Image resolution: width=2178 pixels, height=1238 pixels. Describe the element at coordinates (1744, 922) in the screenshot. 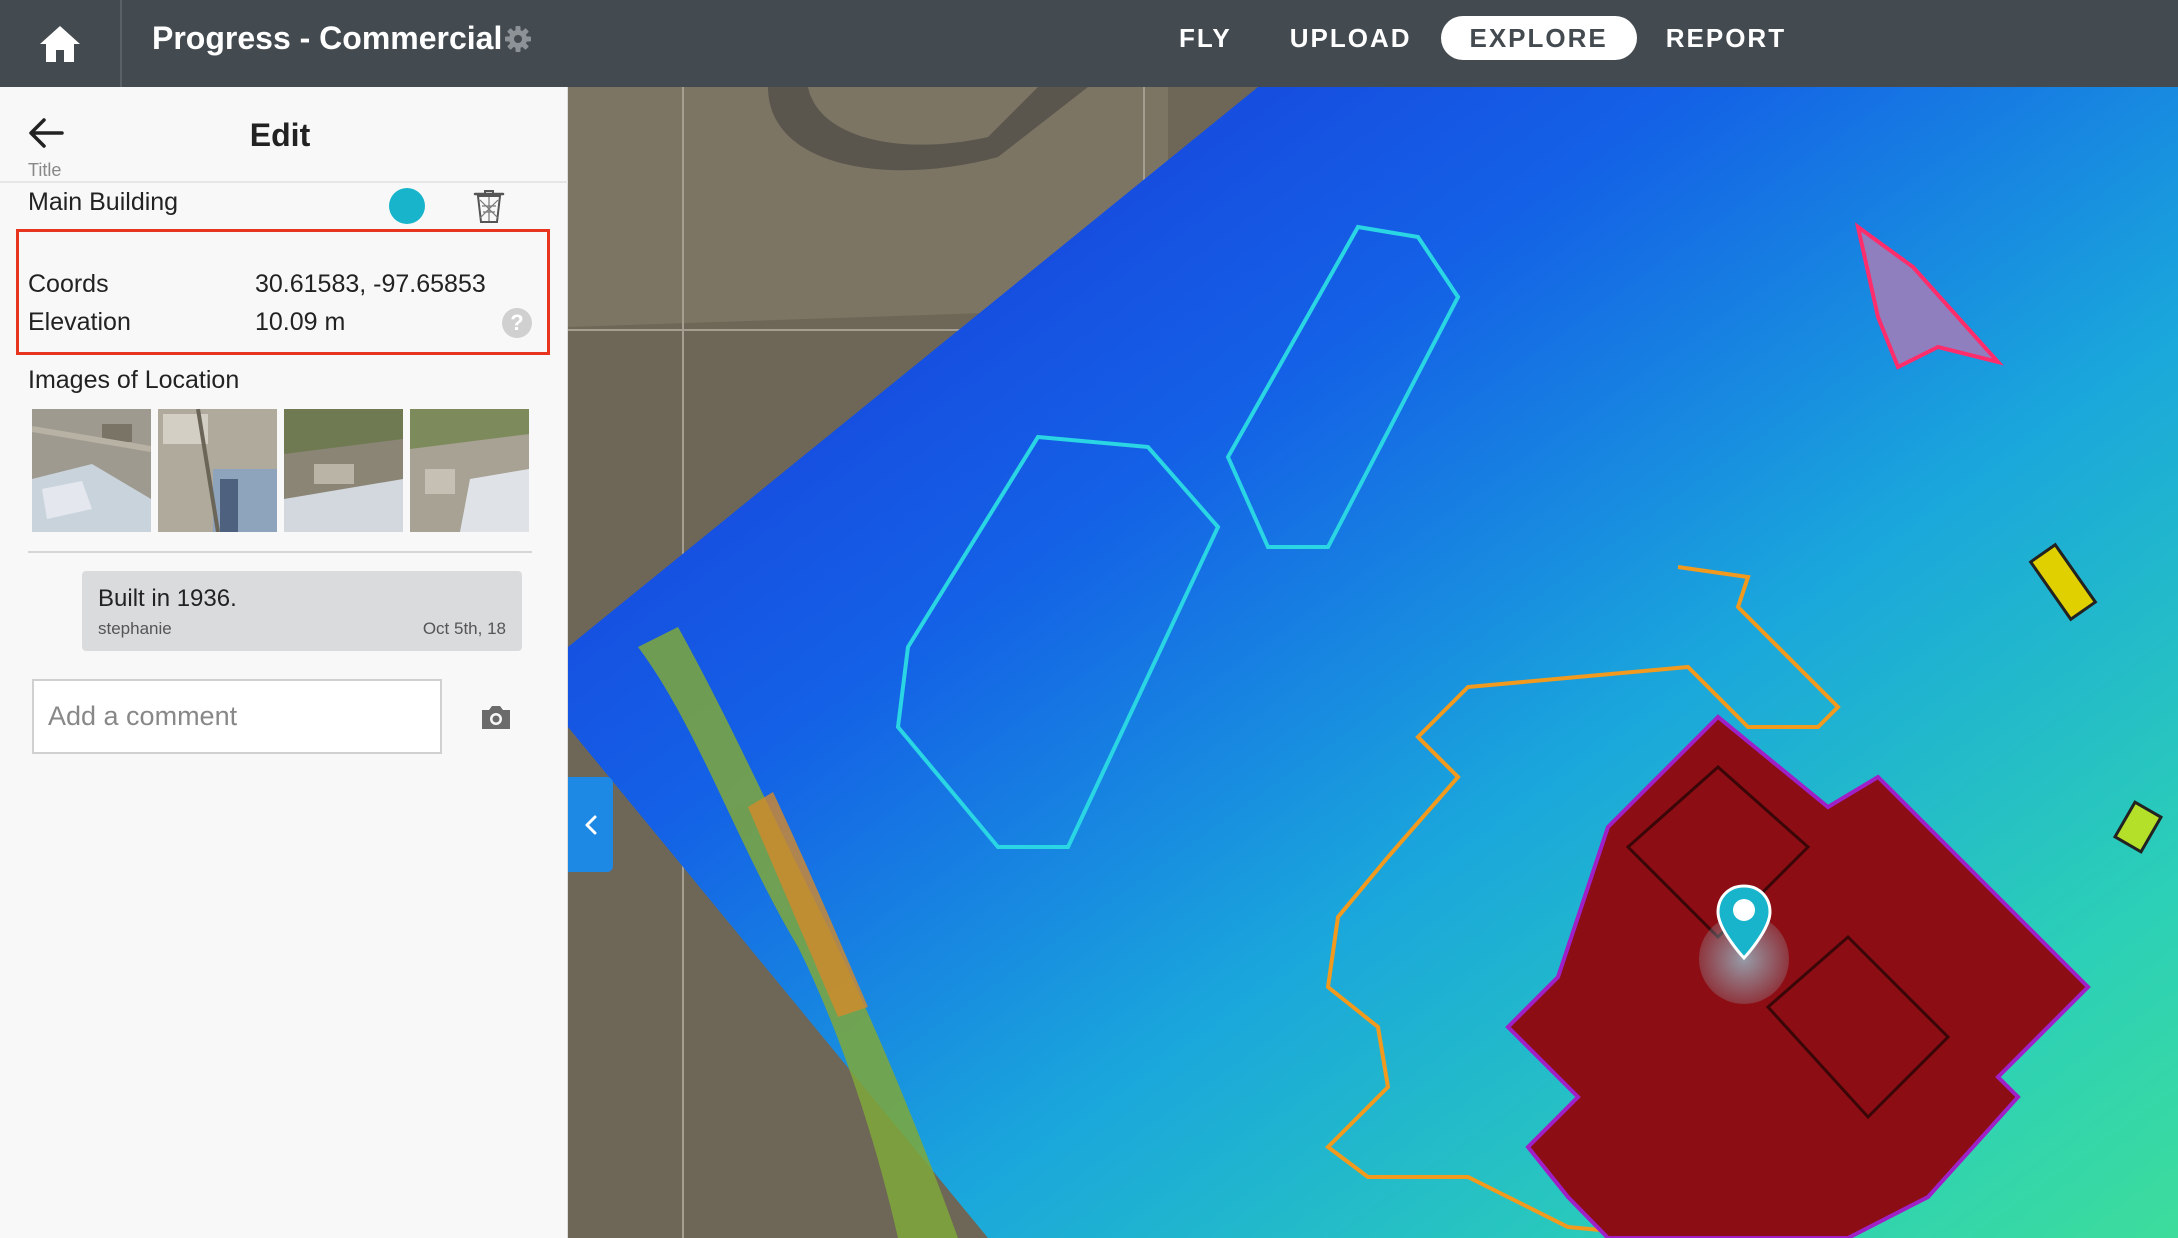

I see `location-pin-icon` at that location.